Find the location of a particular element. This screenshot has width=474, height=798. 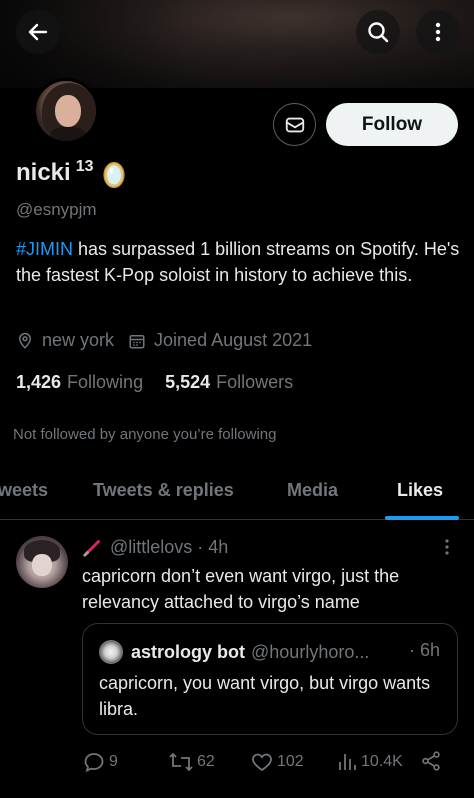

like-count: 102 is located at coordinates (290, 761).